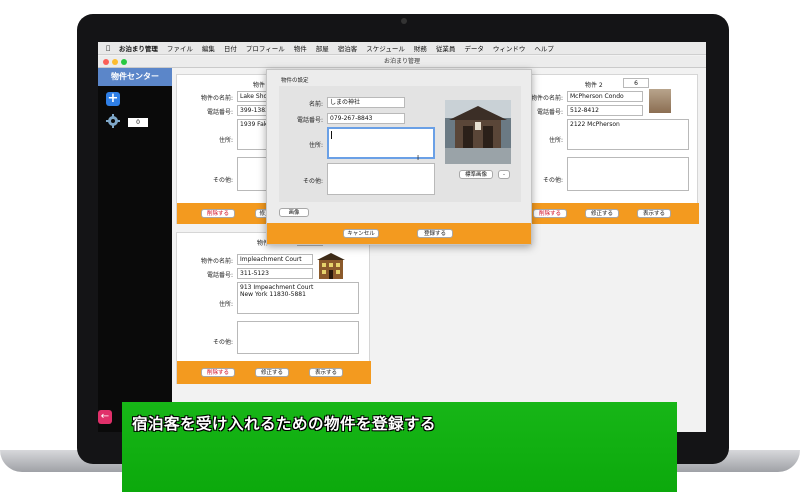  What do you see at coordinates (474, 48) in the screenshot?
I see `menu-data: データ` at bounding box center [474, 48].